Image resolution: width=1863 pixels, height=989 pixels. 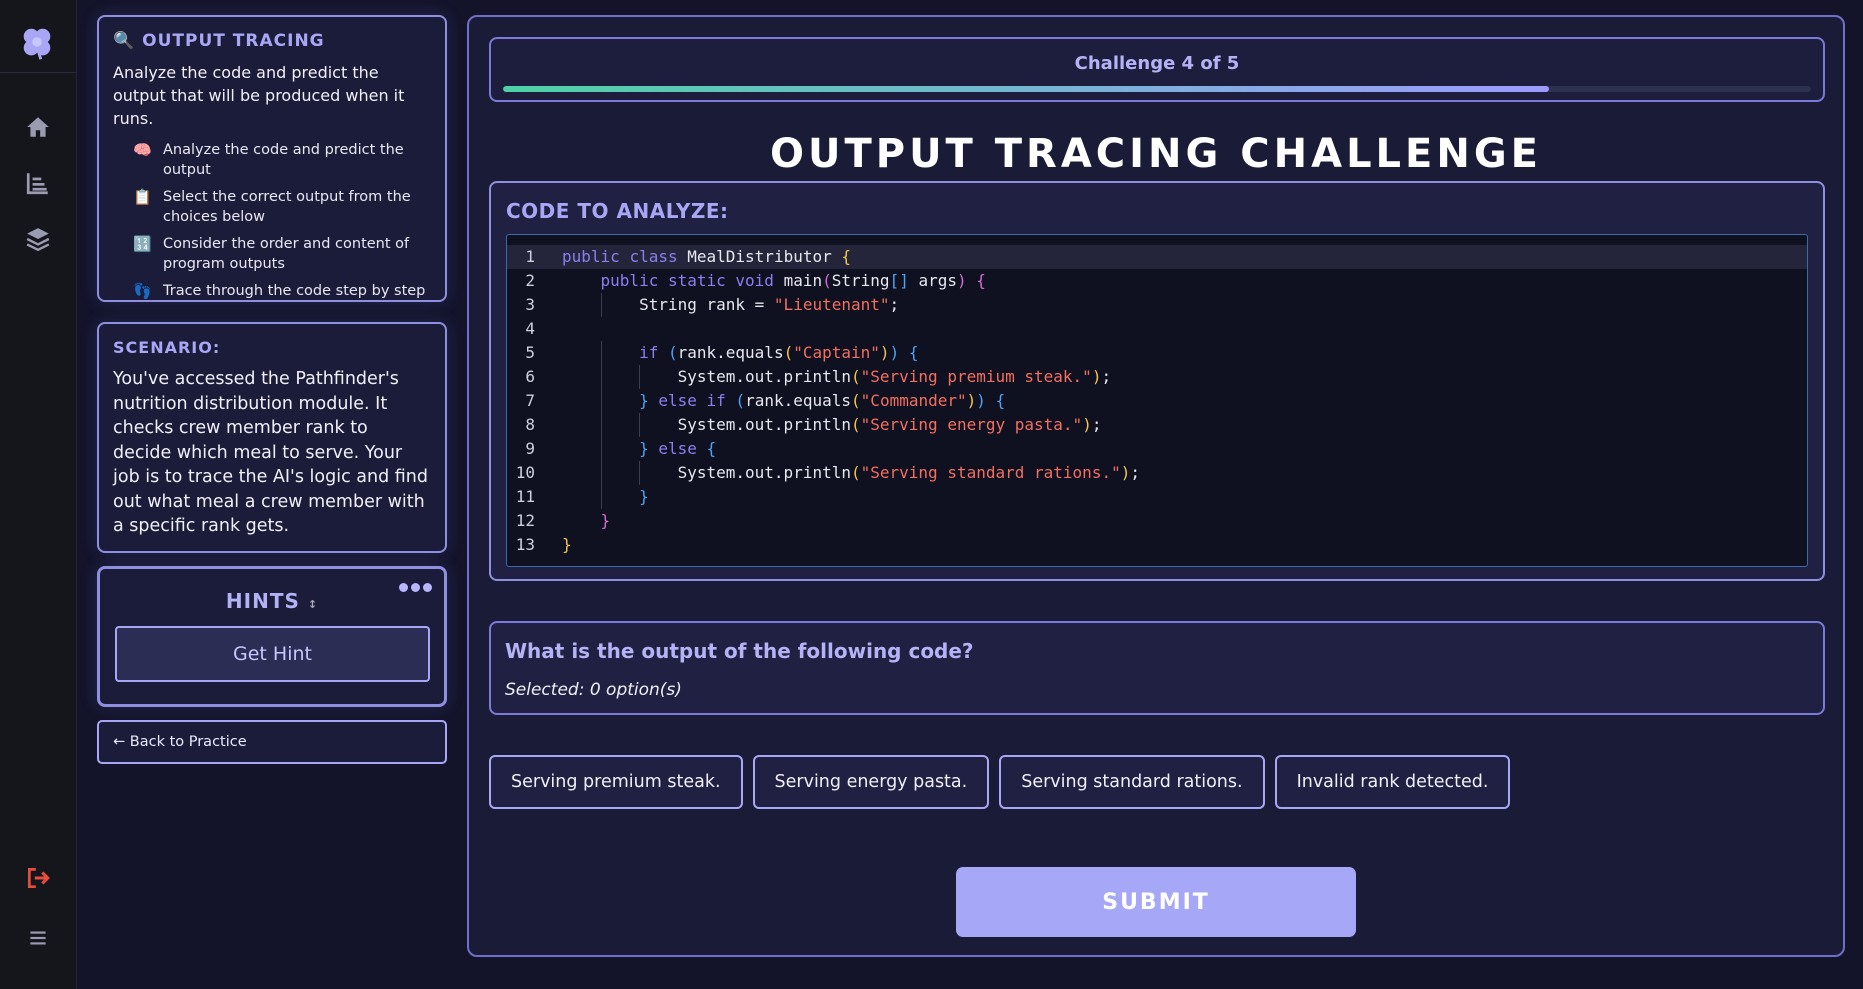 What do you see at coordinates (313, 604) in the screenshot?
I see `sort-arrows-icon: ↕` at bounding box center [313, 604].